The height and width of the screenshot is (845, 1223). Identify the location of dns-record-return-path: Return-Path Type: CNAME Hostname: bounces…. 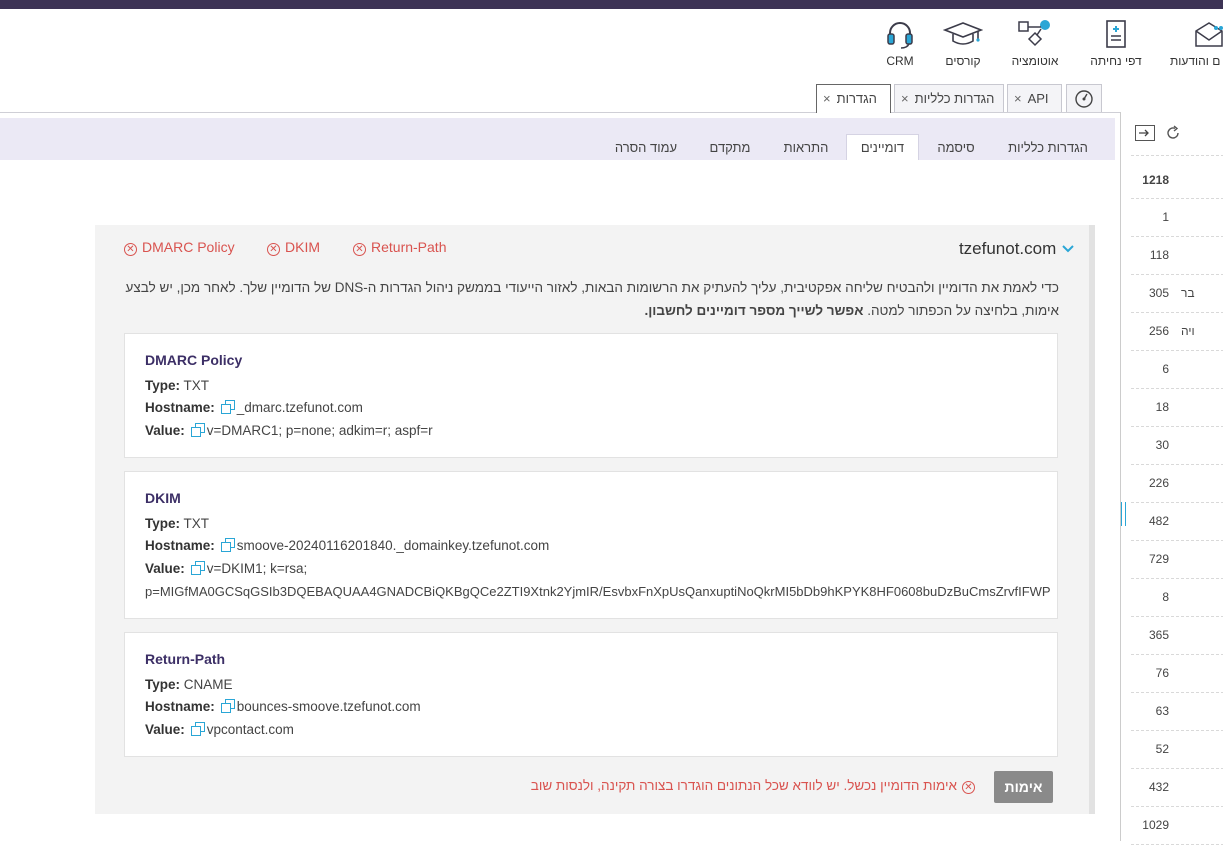
(591, 694).